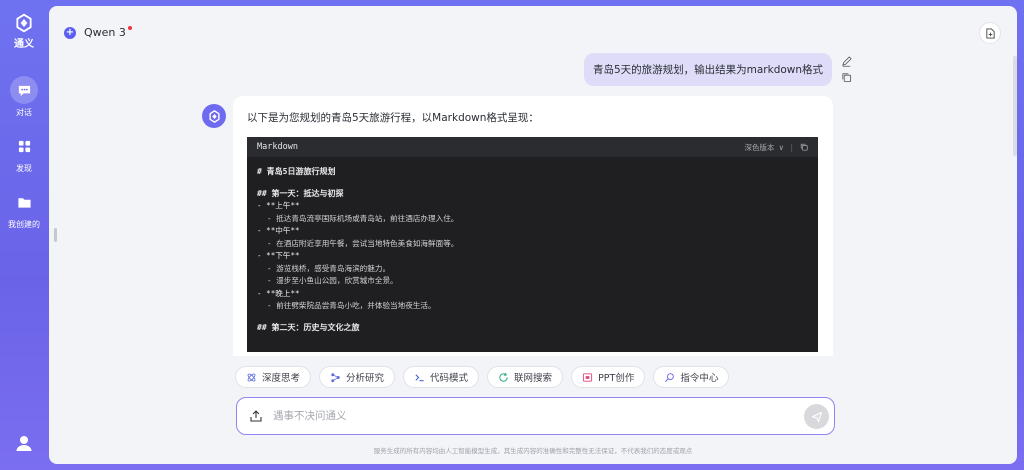 The image size is (1024, 470). I want to click on brand-logo: 通义, so click(24, 31).